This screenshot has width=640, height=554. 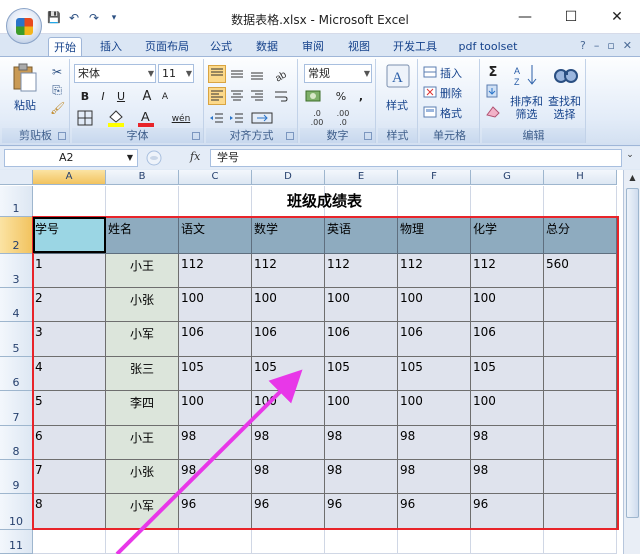 What do you see at coordinates (451, 73) in the screenshot?
I see `insert-cells-button: 插入` at bounding box center [451, 73].